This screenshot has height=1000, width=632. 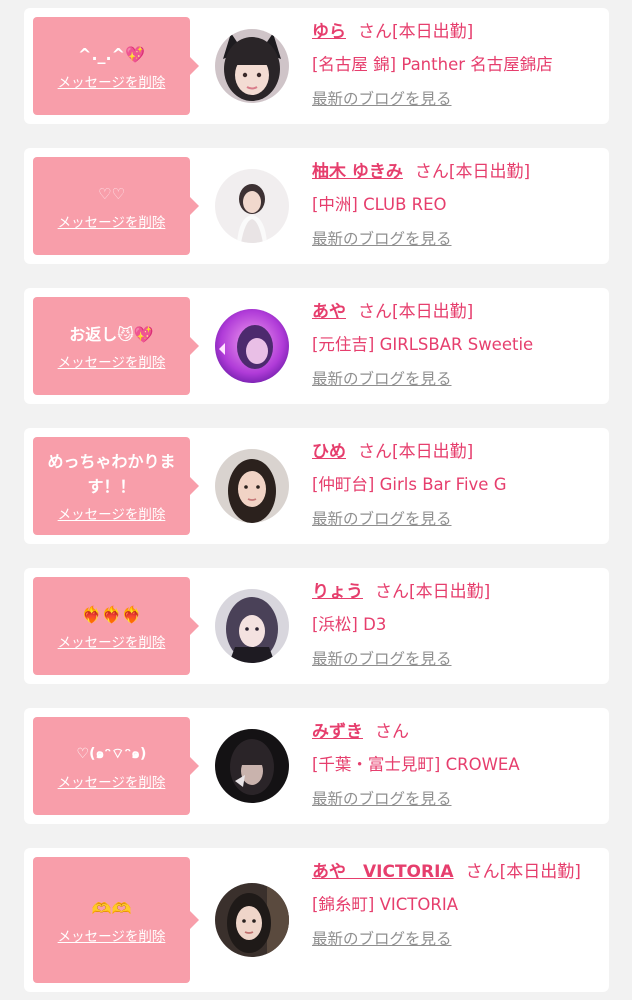 I want to click on message-bubble: お返し😼💖 メッセージを削除, so click(x=116, y=346).